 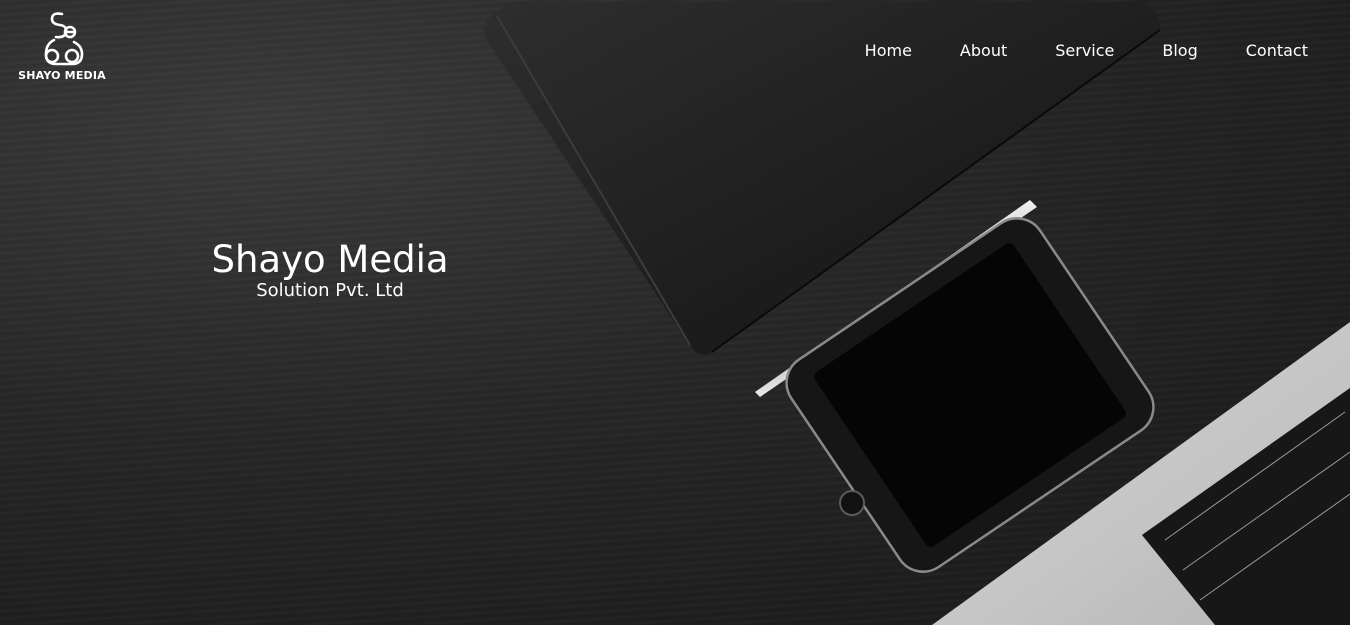 I want to click on main-navigation: Home About Service Blog Contact, so click(x=1086, y=50).